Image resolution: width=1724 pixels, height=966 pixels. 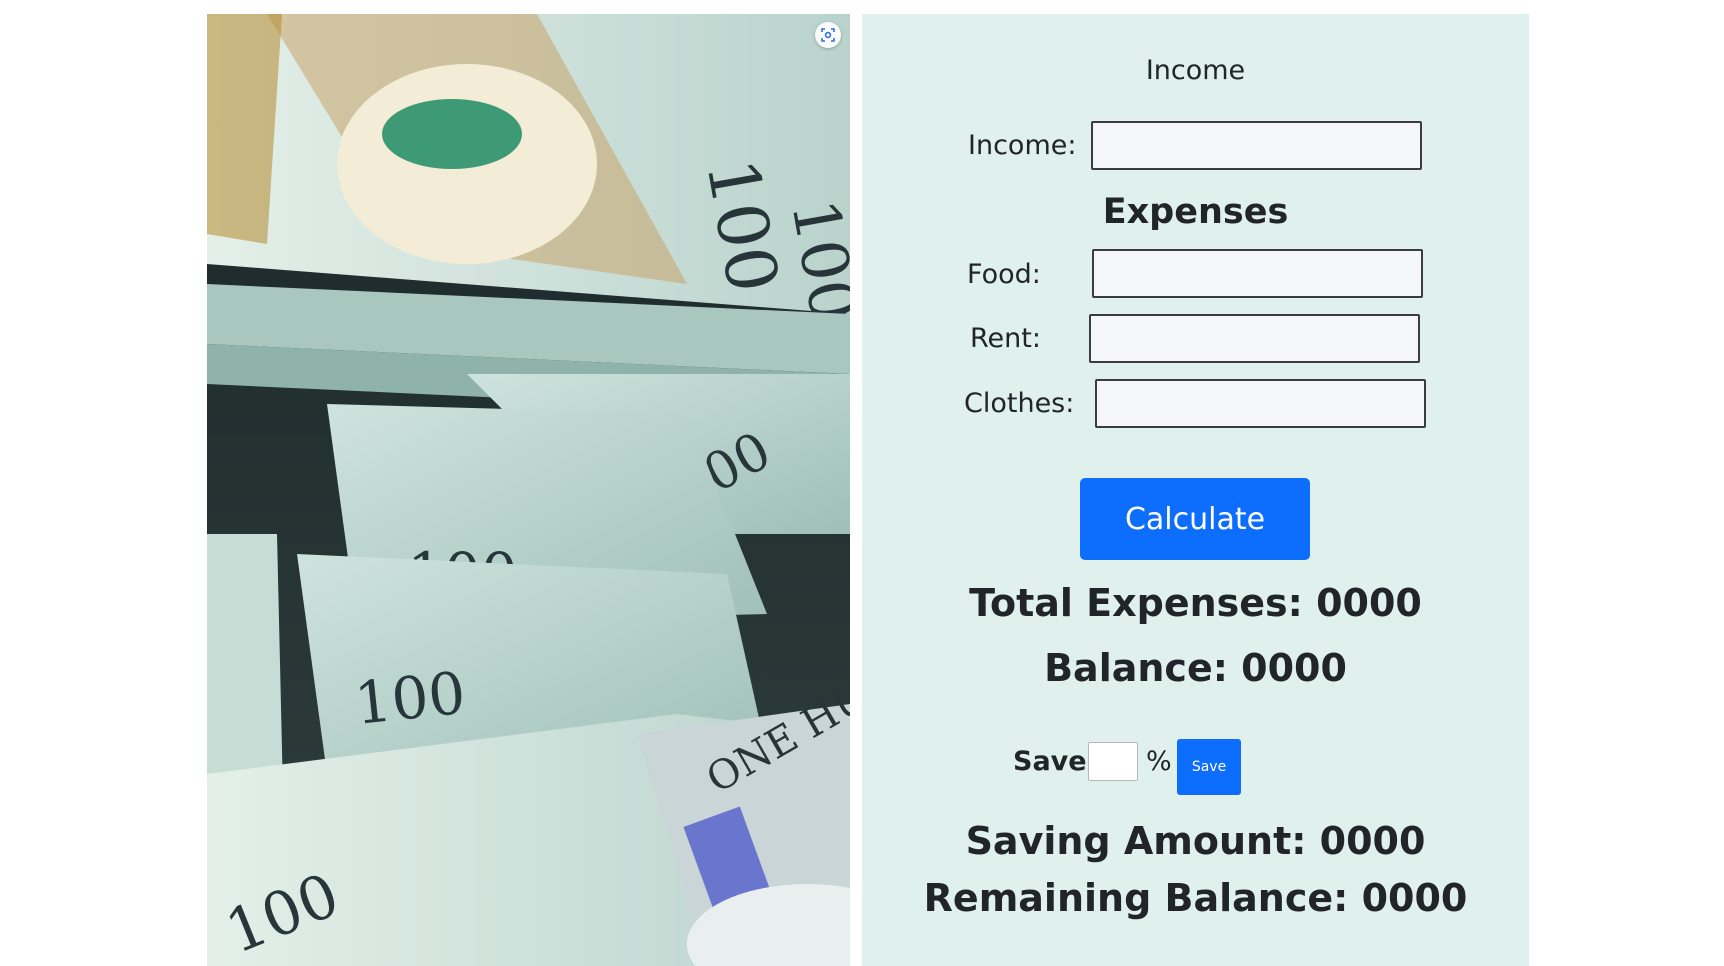 I want to click on remaining-balance-text: Remaining Balance: 0000, so click(x=1195, y=898).